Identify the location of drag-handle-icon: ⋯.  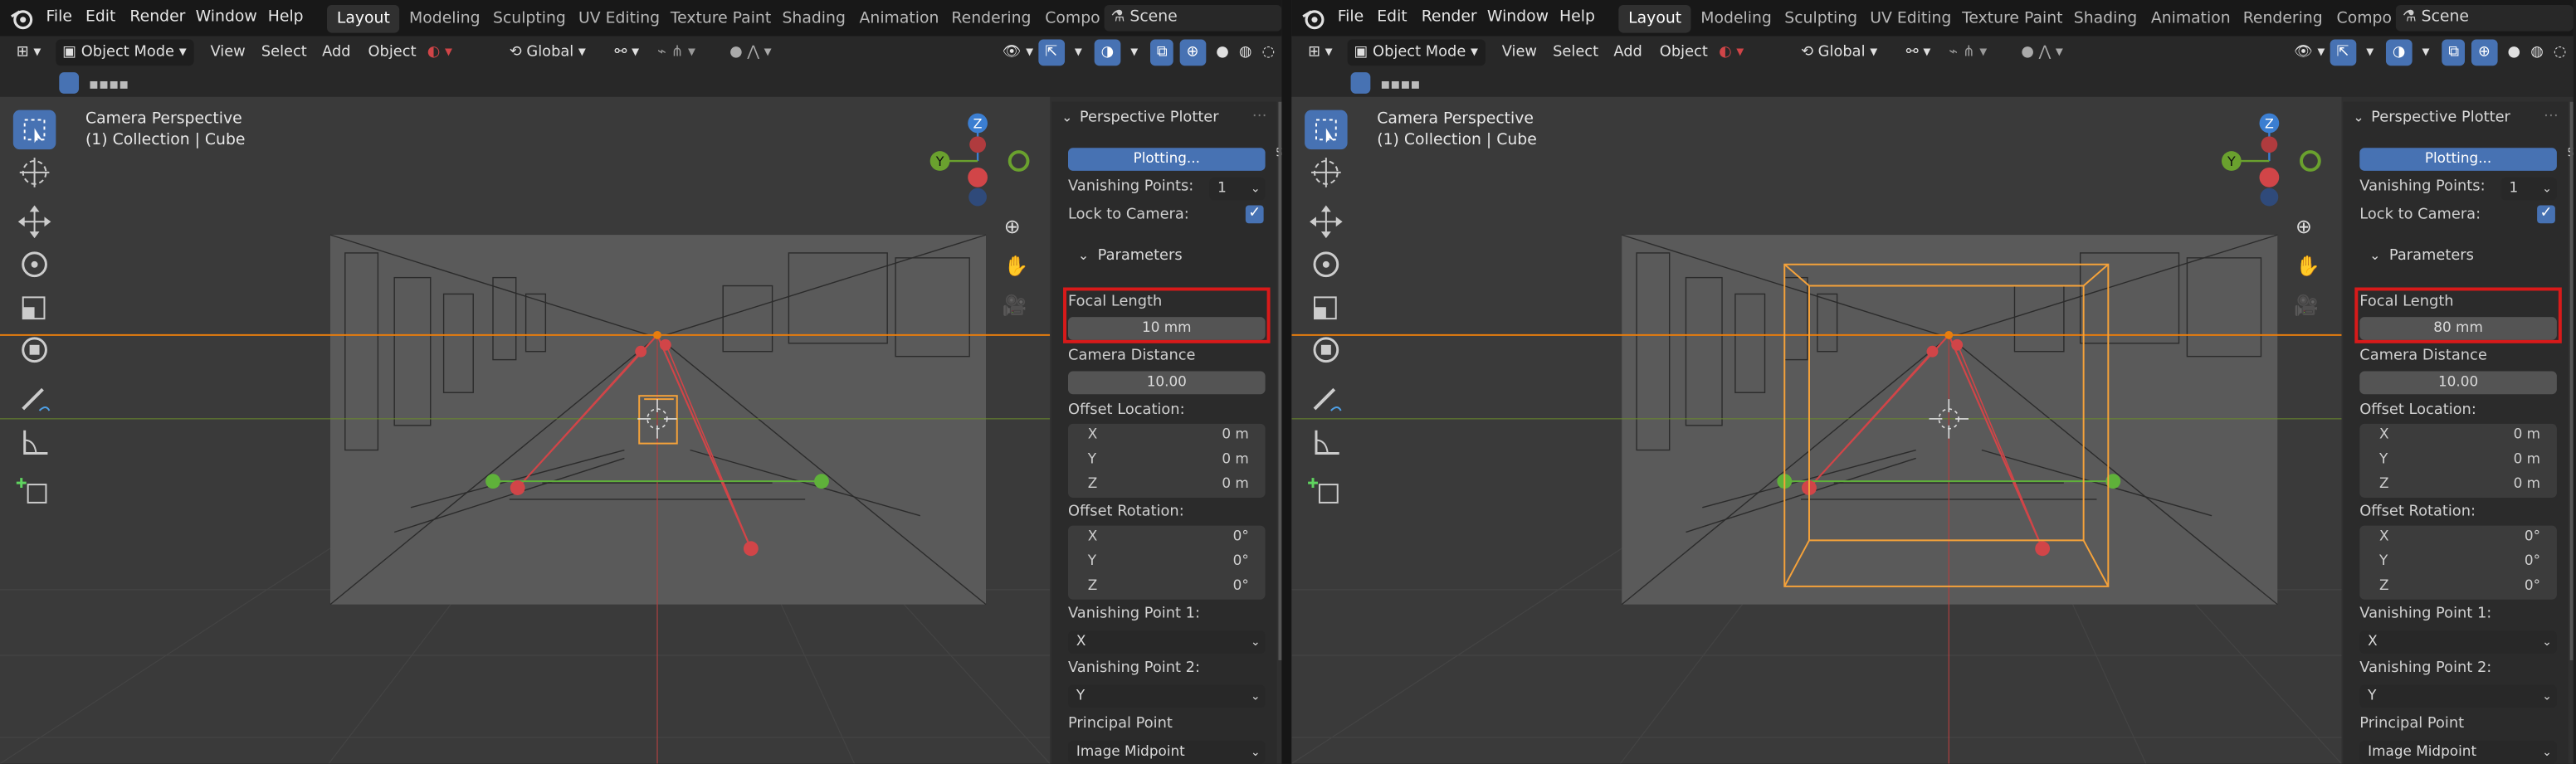
(2552, 117).